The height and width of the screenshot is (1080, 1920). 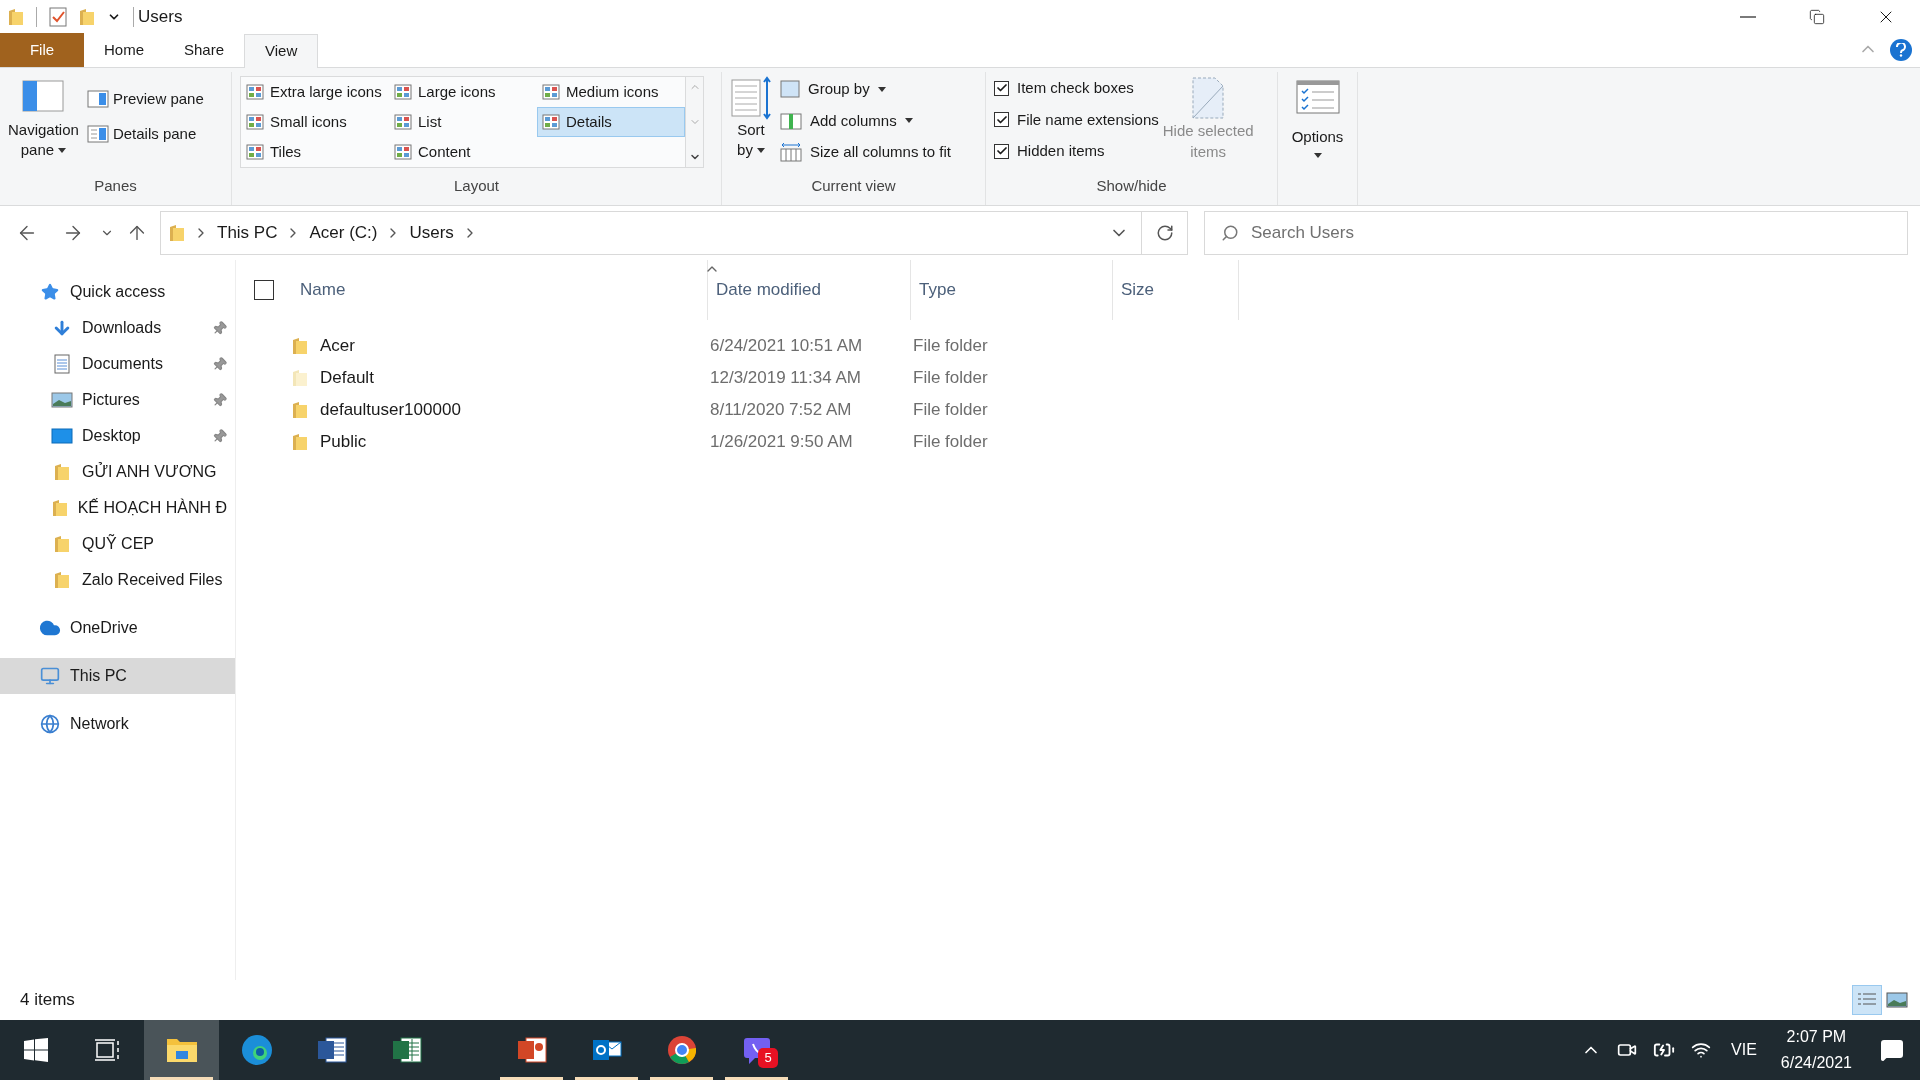 I want to click on group-label: Current view, so click(x=853, y=185).